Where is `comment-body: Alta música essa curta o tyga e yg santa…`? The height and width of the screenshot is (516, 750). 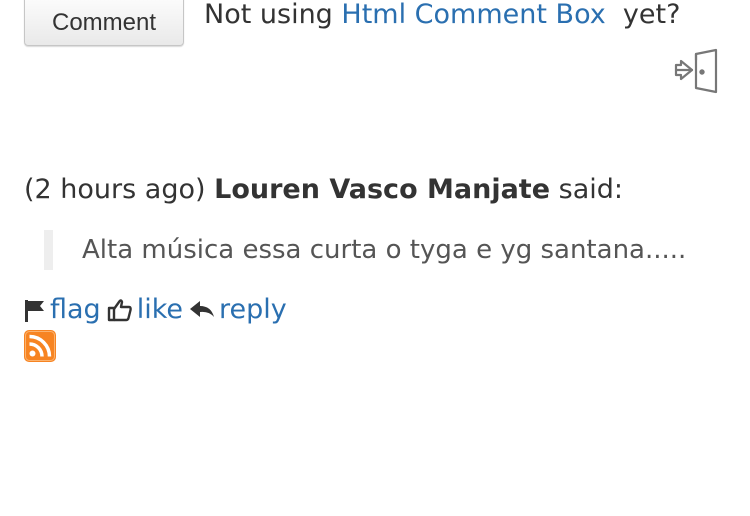
comment-body: Alta música essa curta o tyga e yg santa… is located at coordinates (397, 250).